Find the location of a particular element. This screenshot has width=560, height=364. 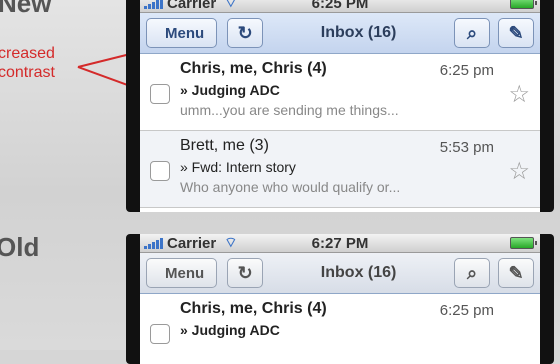

status-time: 6:27 PM is located at coordinates (340, 243).